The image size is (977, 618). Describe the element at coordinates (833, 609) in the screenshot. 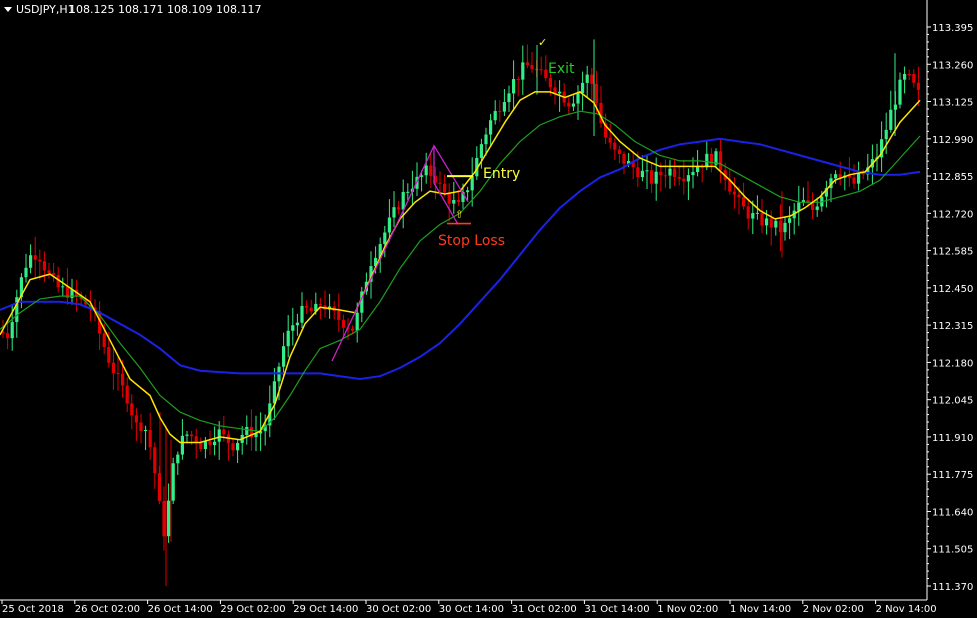

I see `x-tick-label: 2 Nov 02:00` at that location.